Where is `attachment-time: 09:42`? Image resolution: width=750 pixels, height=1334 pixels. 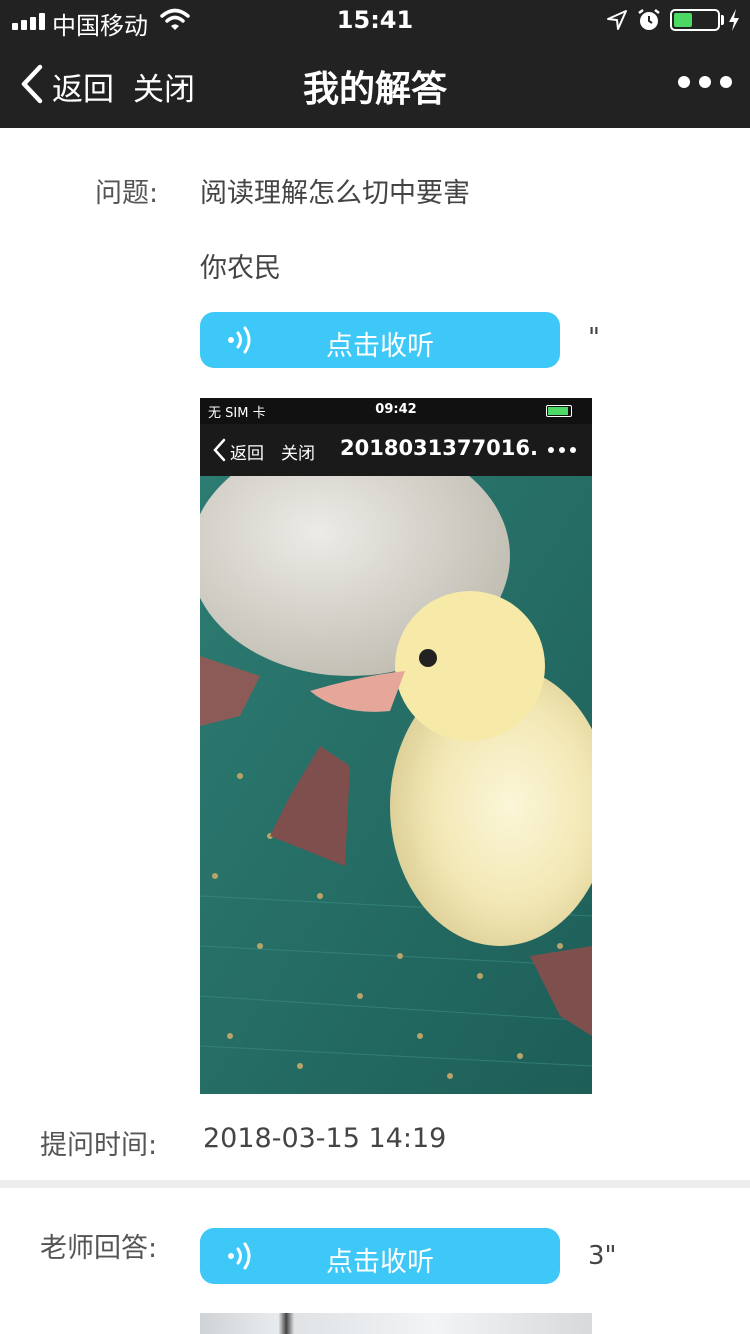
attachment-time: 09:42 is located at coordinates (396, 409).